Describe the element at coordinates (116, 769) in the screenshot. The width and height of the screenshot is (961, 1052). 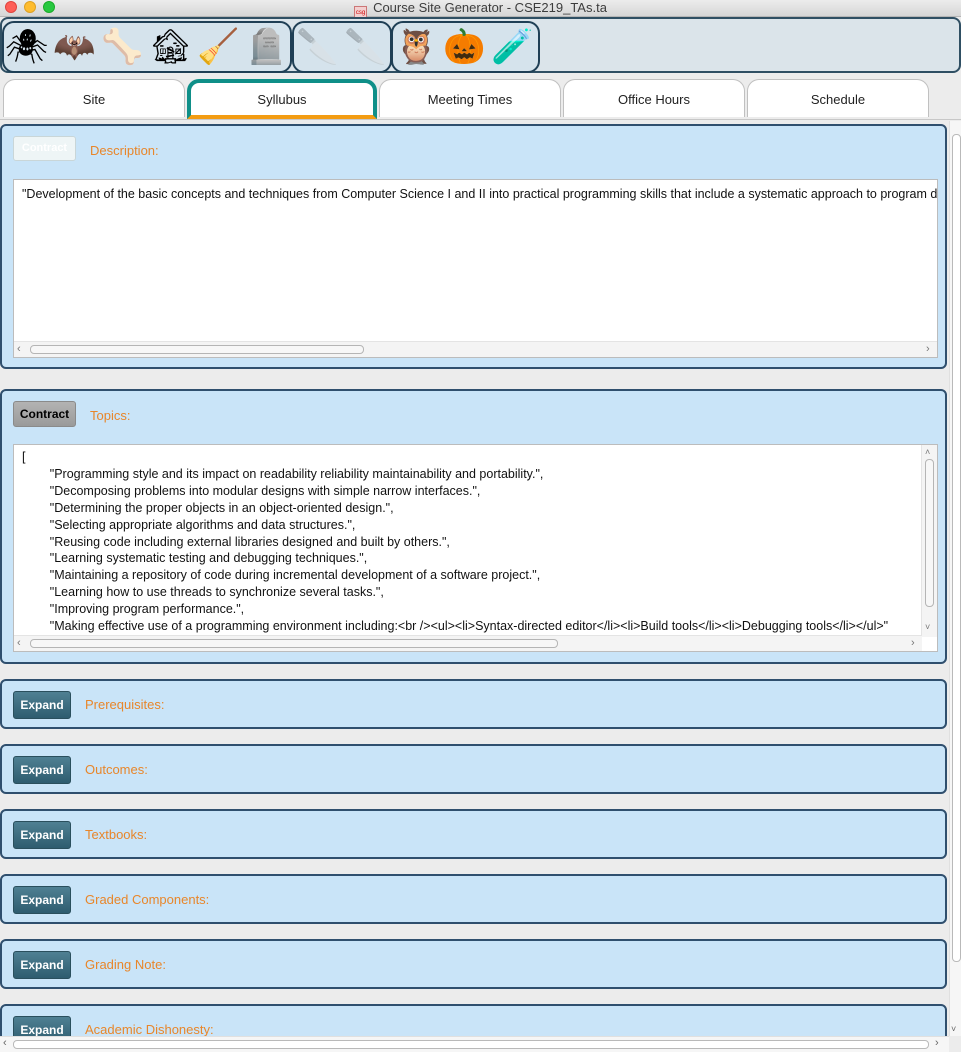
I see `outcomes-label: Outcomes:` at that location.